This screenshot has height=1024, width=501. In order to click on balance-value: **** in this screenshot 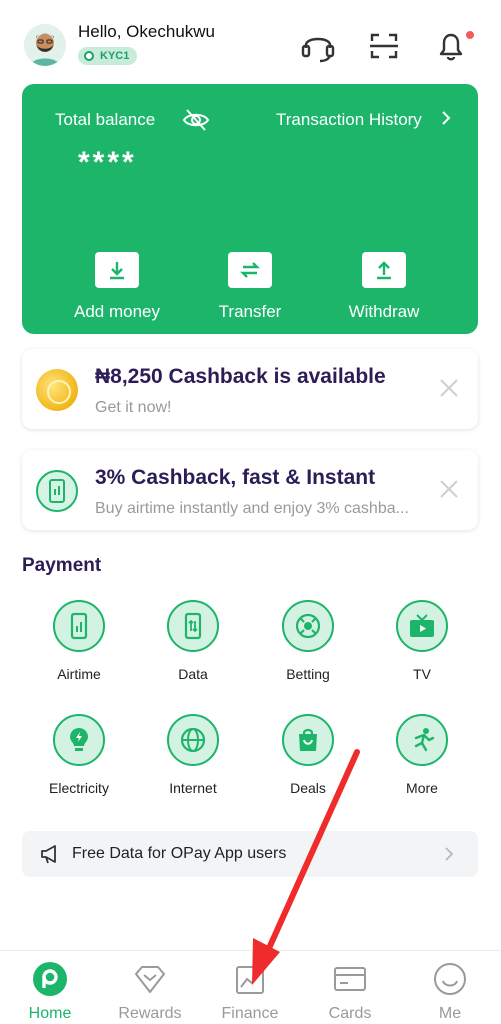, I will do `click(107, 162)`.